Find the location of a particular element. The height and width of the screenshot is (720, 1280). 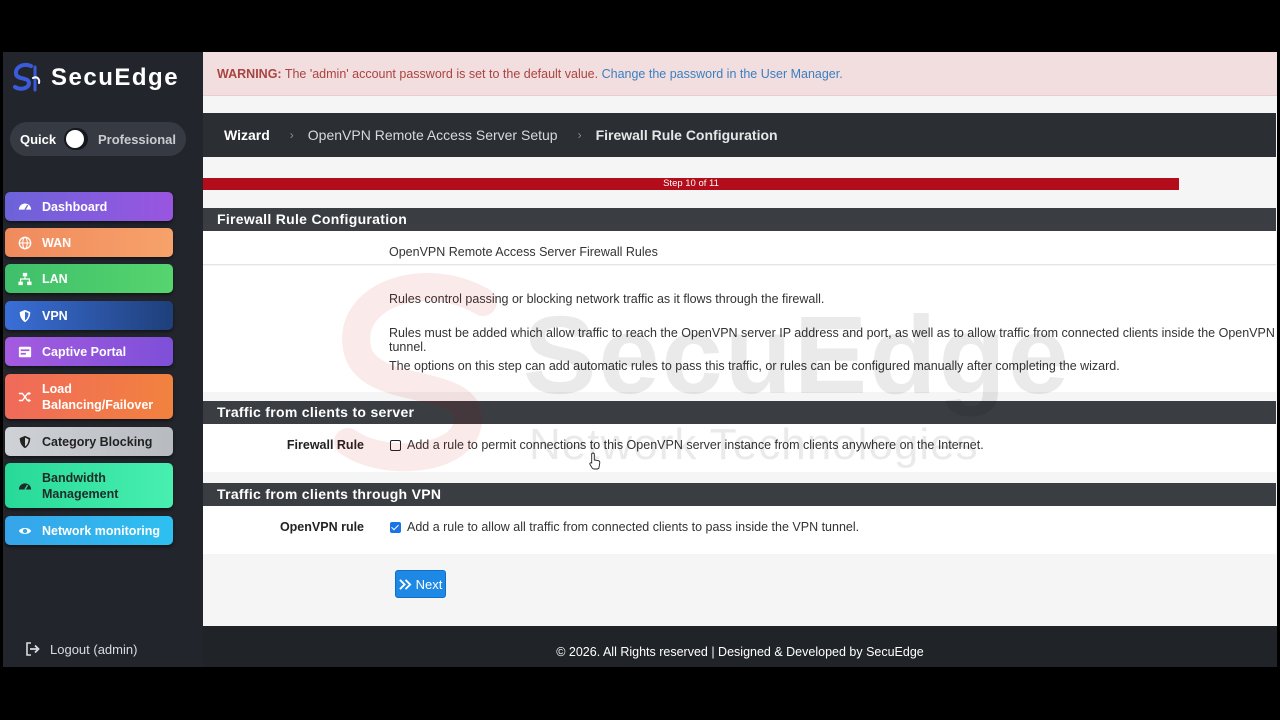

progress-bar: Step 10 of 11 is located at coordinates (691, 184).